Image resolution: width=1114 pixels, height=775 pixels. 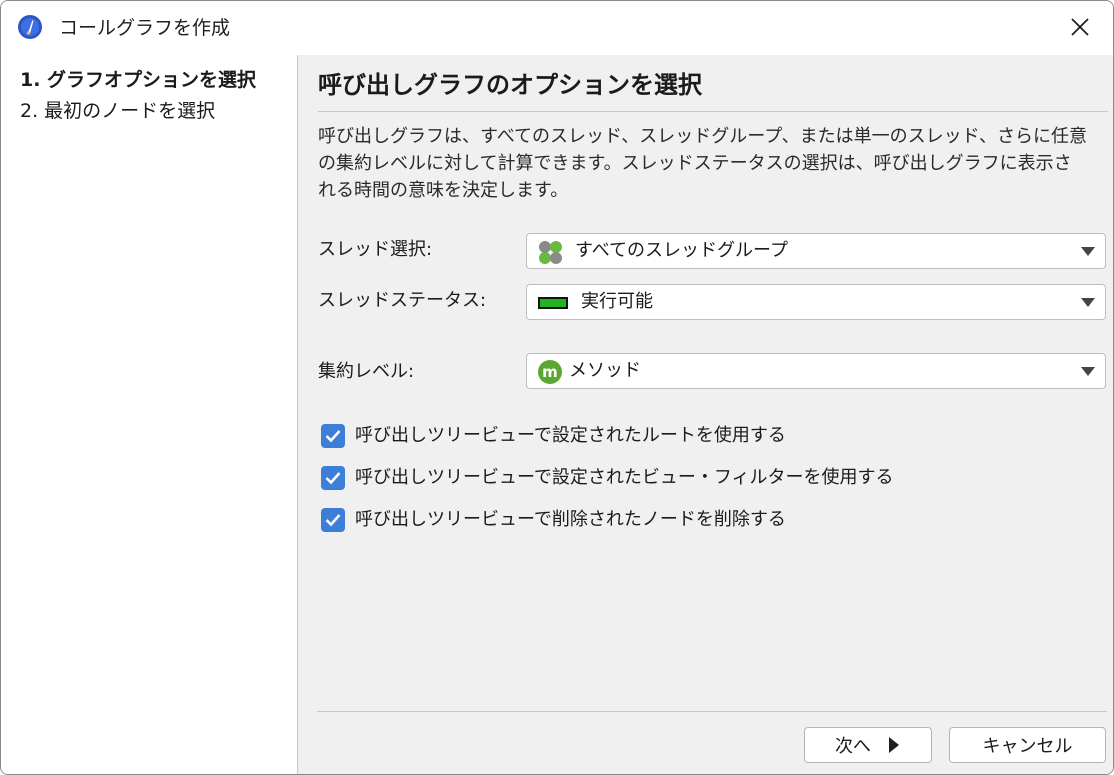 I want to click on next-button: 次へ, so click(x=868, y=745).